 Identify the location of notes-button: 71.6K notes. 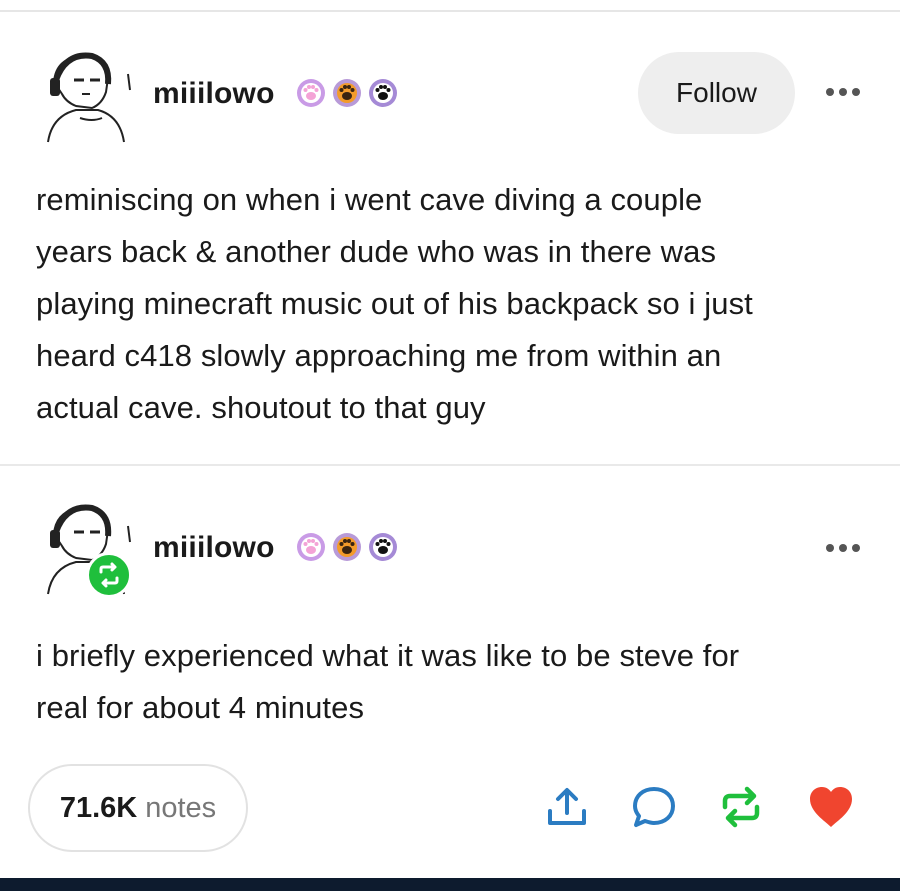
(138, 808).